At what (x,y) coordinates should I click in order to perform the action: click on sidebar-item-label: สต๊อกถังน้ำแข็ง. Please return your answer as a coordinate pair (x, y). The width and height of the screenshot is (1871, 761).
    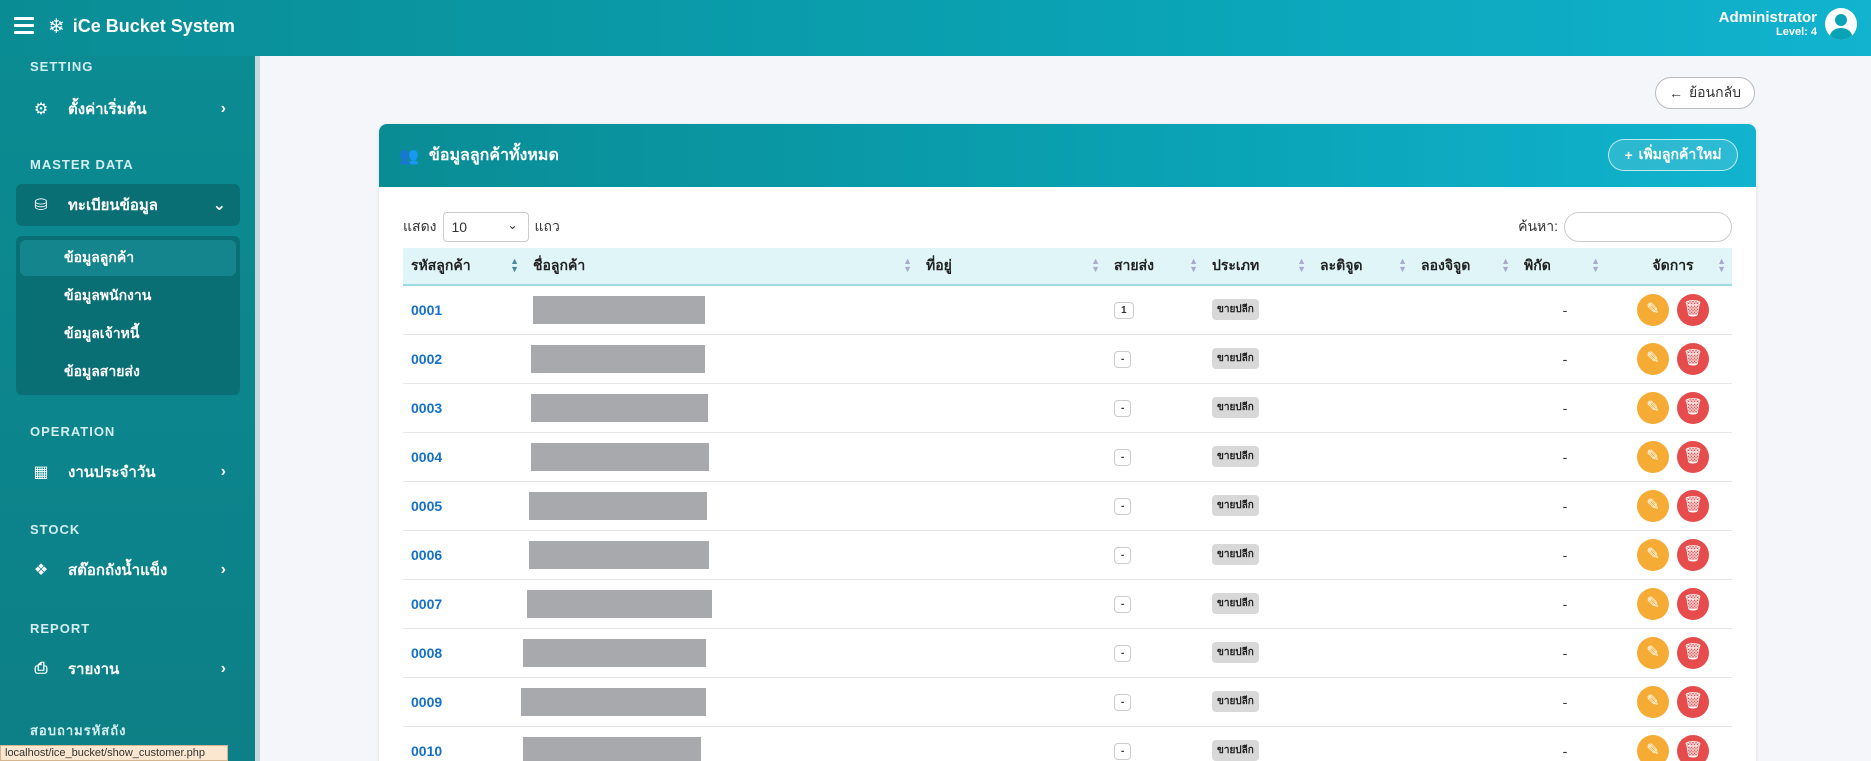
    Looking at the image, I should click on (118, 570).